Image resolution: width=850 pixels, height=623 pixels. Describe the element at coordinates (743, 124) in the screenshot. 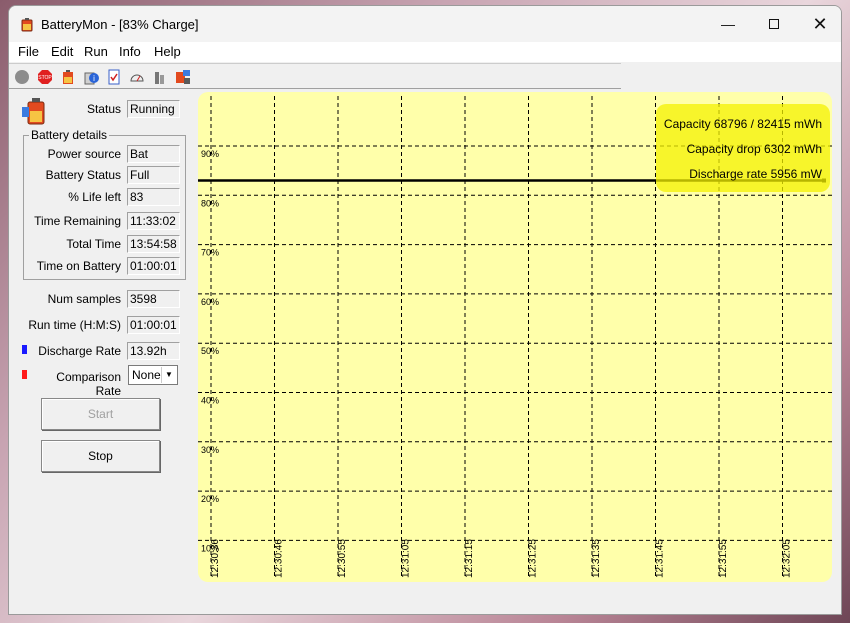

I see `annotation-text: Capacity 68796 / 82415 mWh` at that location.